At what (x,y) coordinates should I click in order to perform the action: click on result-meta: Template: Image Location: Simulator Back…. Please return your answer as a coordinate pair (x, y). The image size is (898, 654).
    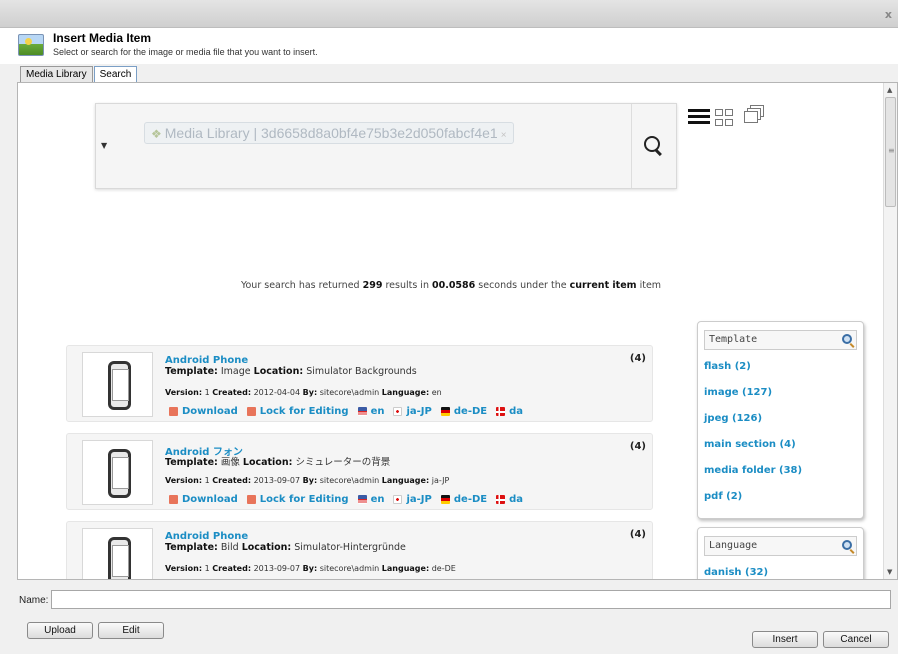
    Looking at the image, I should click on (291, 371).